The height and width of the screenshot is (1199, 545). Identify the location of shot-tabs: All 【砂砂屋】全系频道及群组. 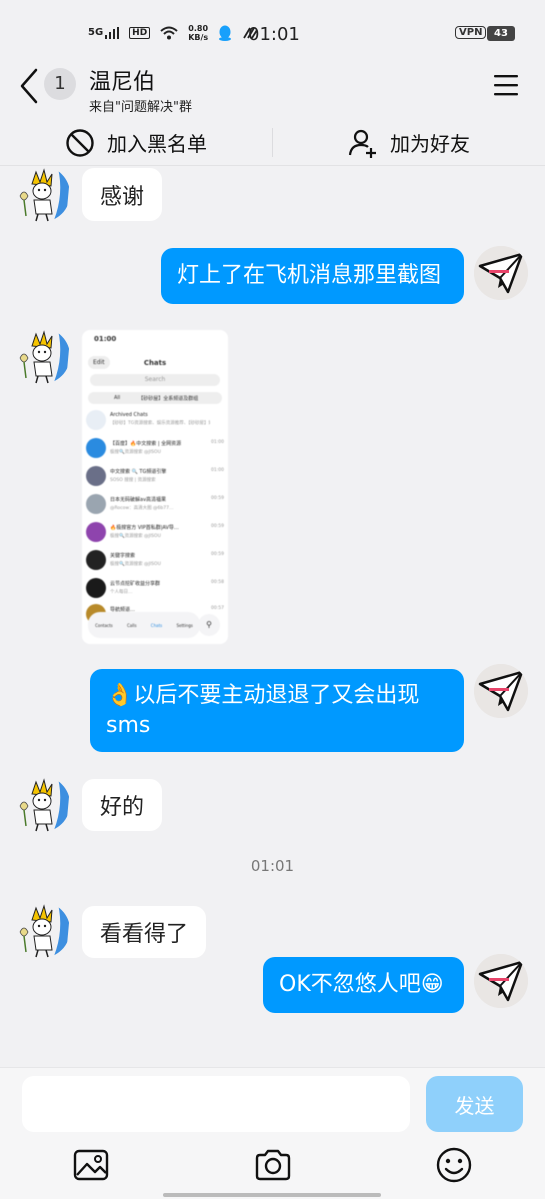
(155, 398).